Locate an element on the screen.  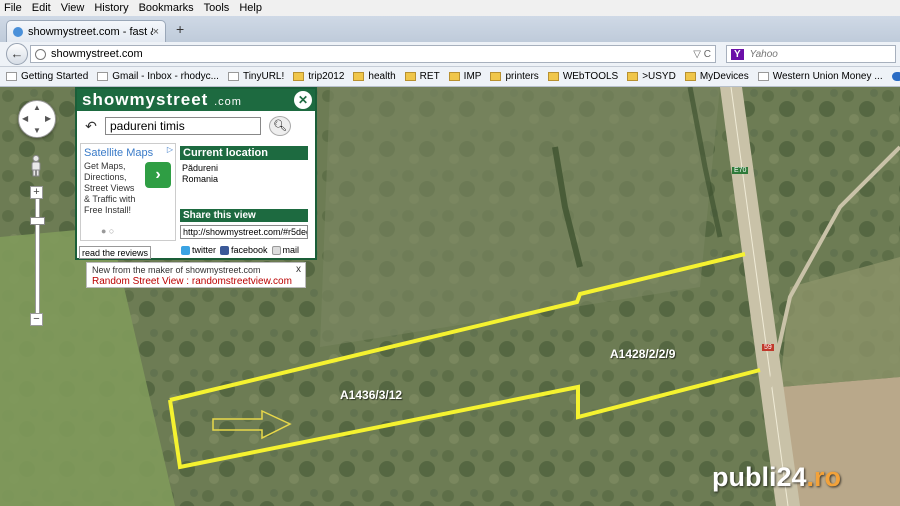
back-button: ← is located at coordinates (17, 54).